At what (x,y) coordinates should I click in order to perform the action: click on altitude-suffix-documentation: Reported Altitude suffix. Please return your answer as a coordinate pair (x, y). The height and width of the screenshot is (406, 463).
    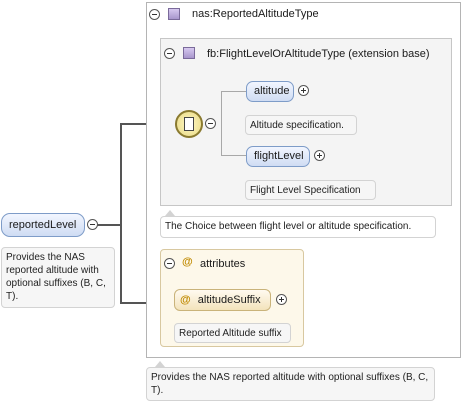
    Looking at the image, I should click on (232, 333).